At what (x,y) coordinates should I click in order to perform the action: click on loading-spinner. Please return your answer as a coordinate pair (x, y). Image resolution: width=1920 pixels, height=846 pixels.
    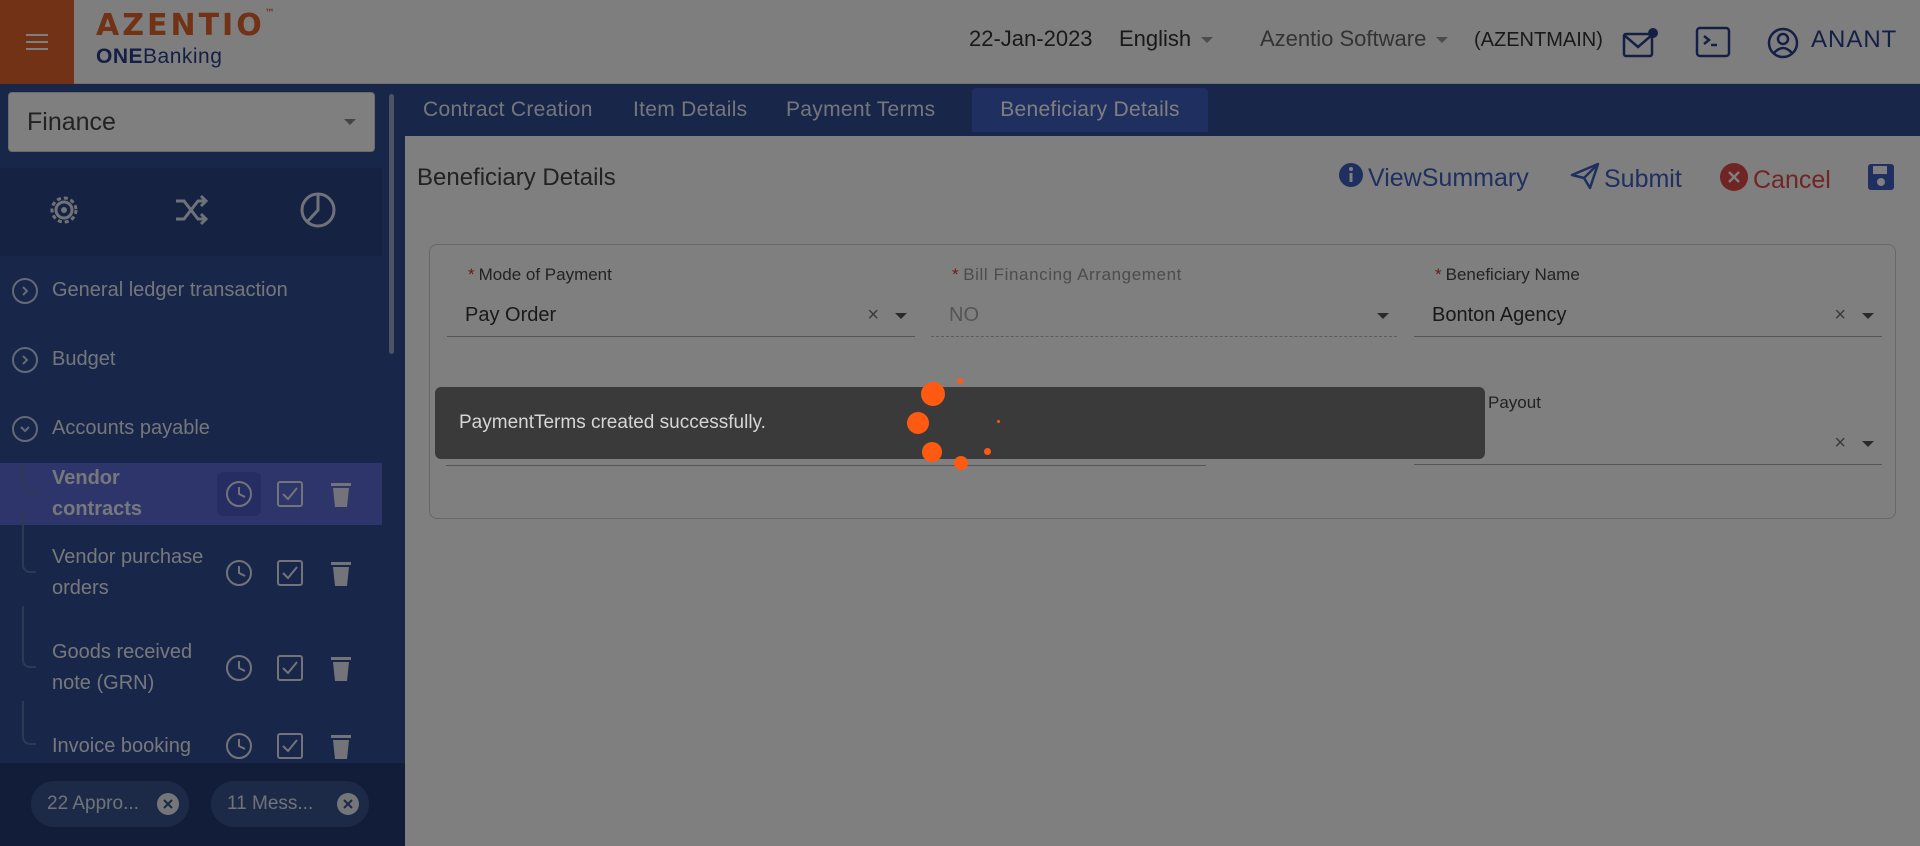
    Looking at the image, I should click on (955, 425).